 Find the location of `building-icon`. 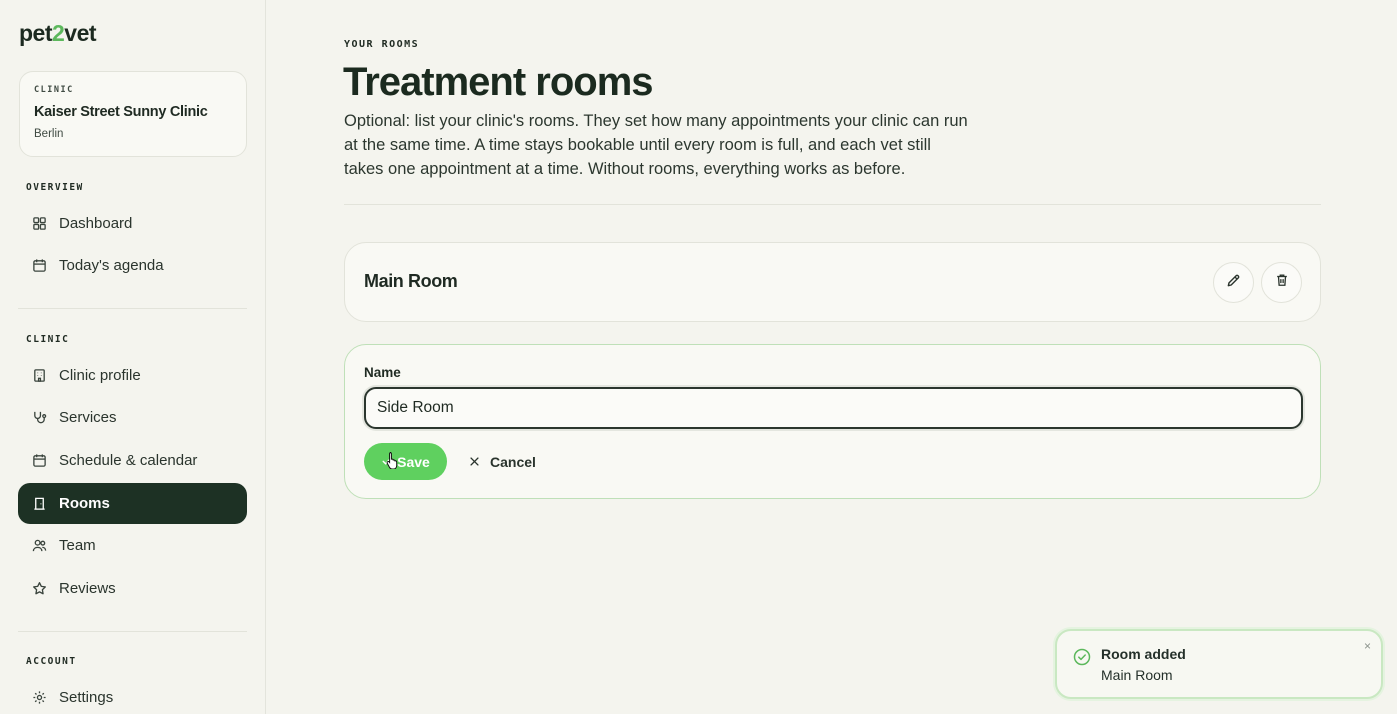

building-icon is located at coordinates (39, 376).